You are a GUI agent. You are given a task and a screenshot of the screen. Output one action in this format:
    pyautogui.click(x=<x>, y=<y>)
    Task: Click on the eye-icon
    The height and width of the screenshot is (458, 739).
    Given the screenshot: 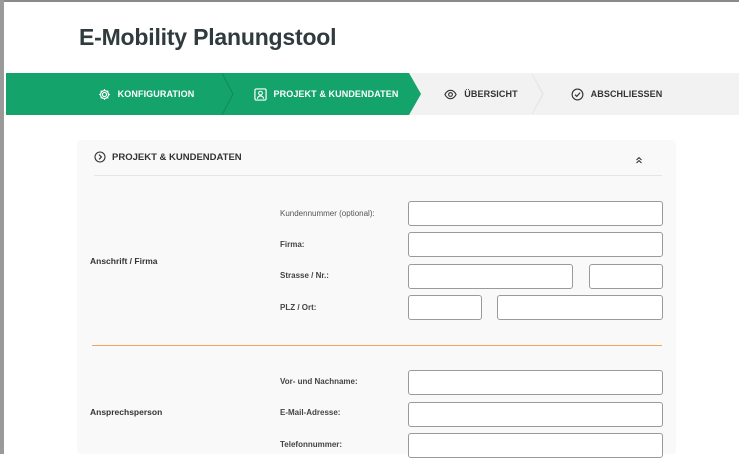 What is the action you would take?
    pyautogui.click(x=450, y=94)
    